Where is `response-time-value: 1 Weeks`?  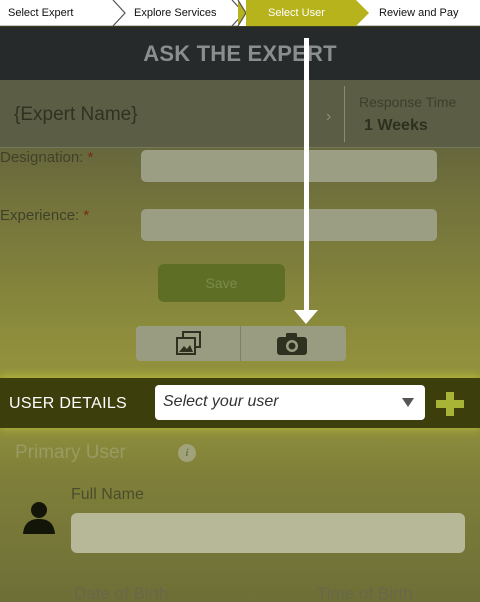 response-time-value: 1 Weeks is located at coordinates (396, 125).